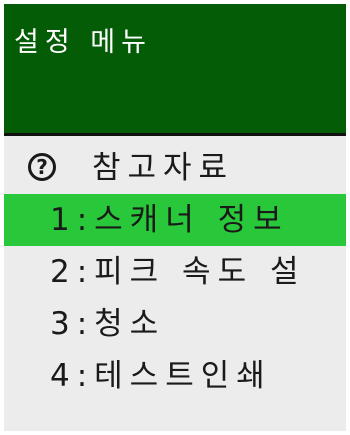 The width and height of the screenshot is (350, 435). What do you see at coordinates (108, 324) in the screenshot?
I see `menu-item-label: 3:청소` at bounding box center [108, 324].